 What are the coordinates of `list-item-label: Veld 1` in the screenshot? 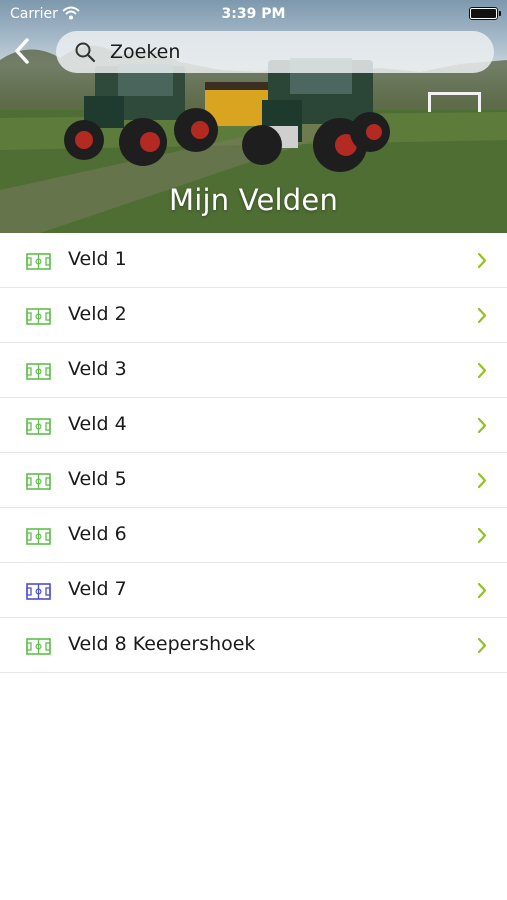 It's located at (97, 259).